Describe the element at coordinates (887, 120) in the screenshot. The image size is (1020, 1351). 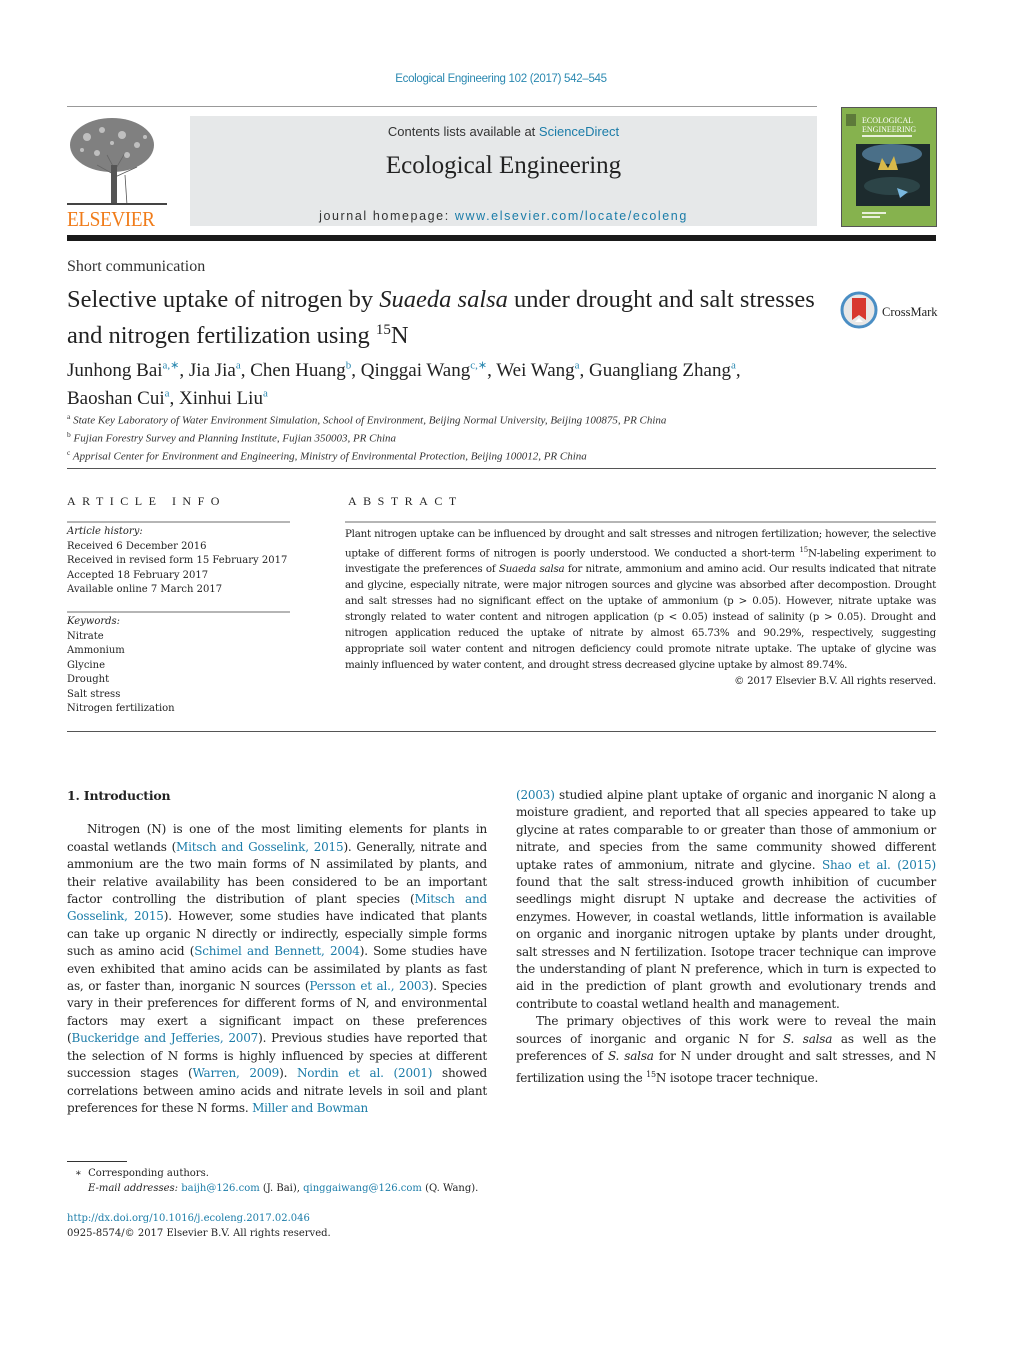
I see `cover-title-line1: ECOLOGICAL` at that location.